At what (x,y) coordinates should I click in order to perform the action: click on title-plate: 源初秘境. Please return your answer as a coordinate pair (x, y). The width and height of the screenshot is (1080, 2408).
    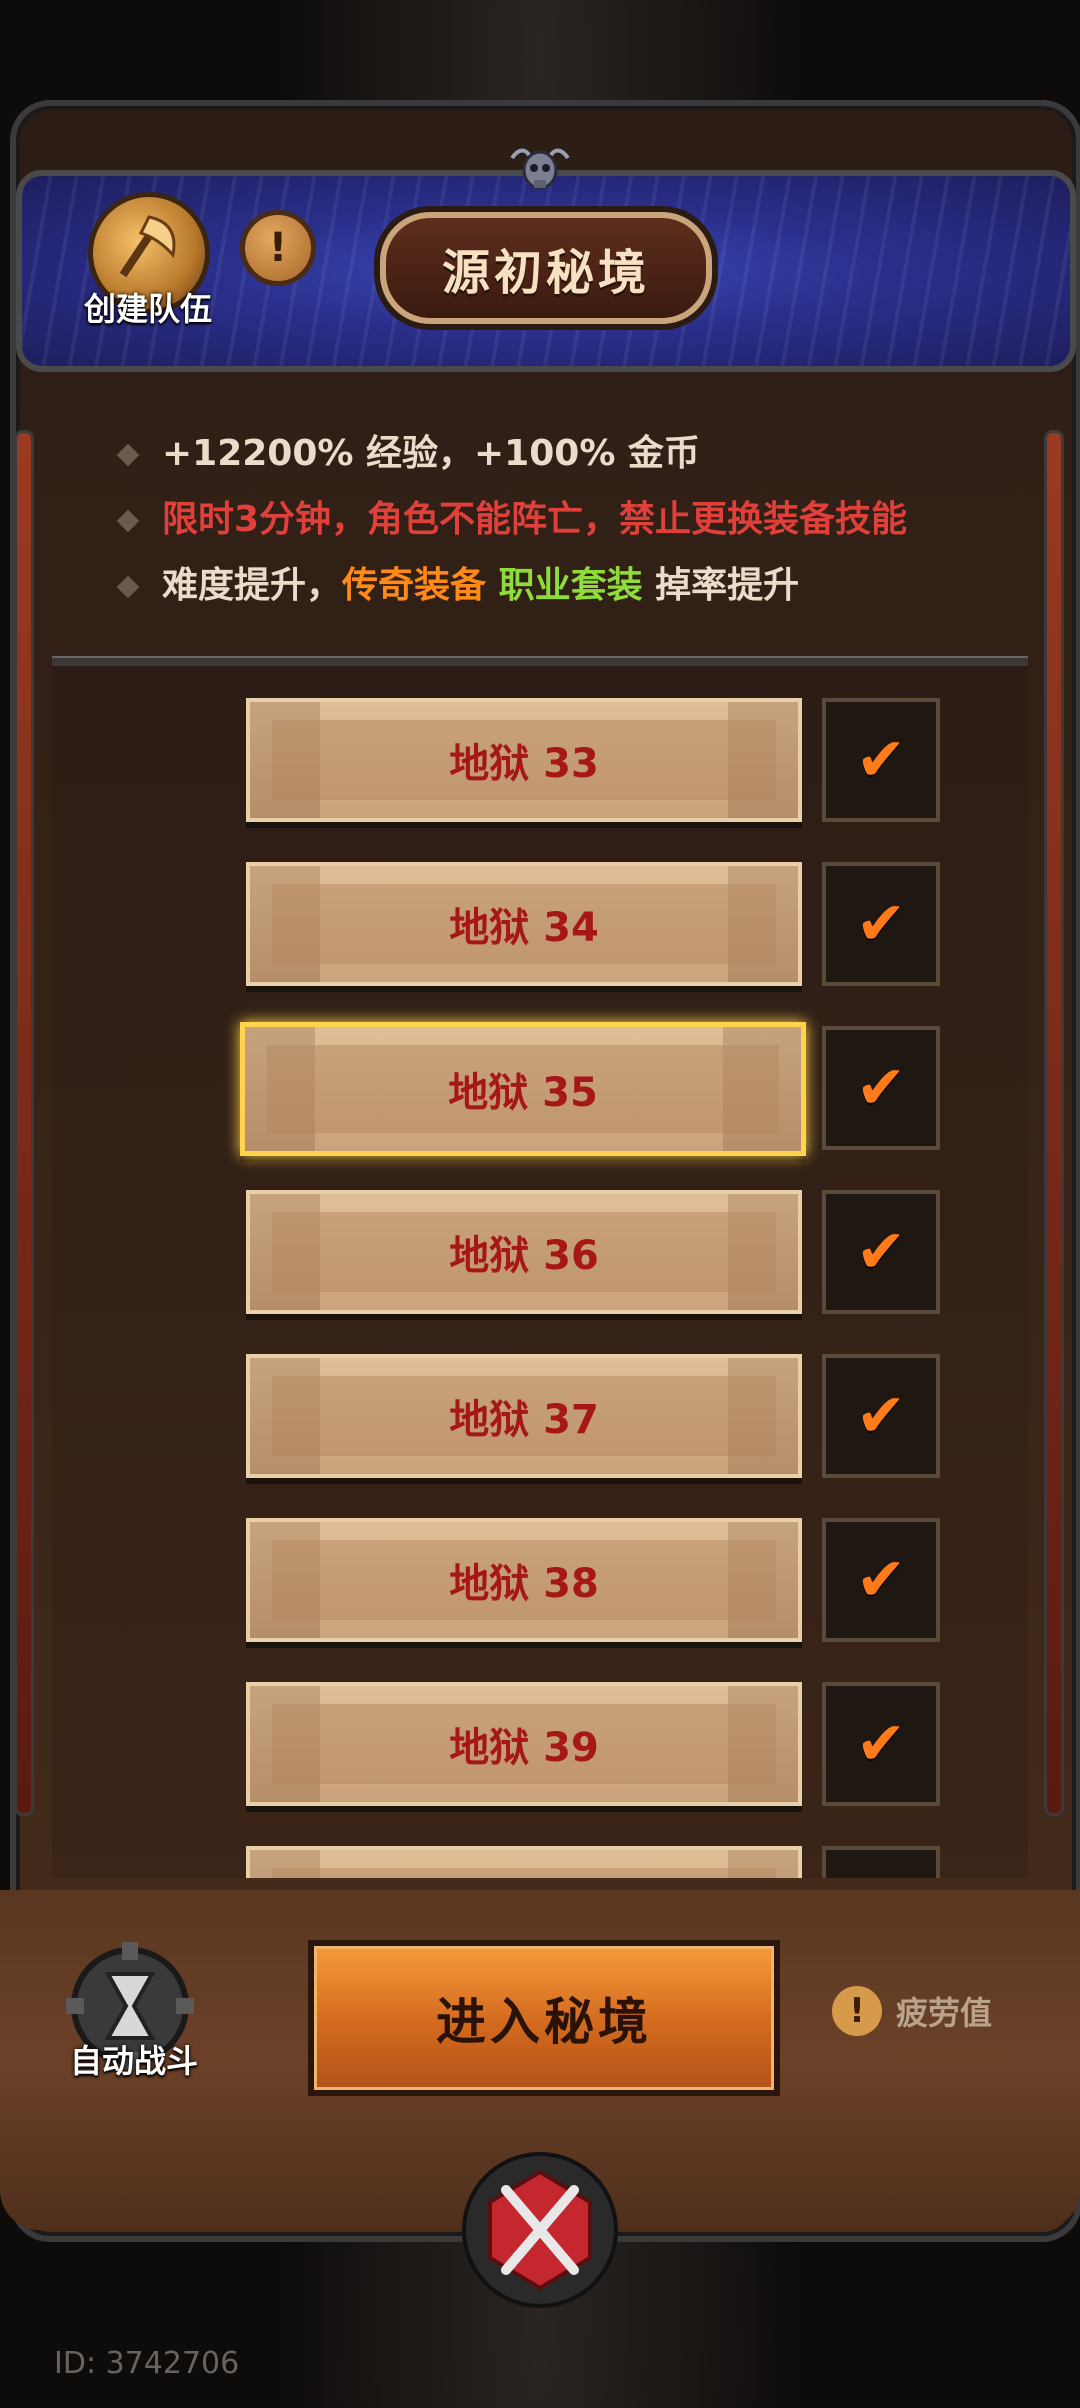
    Looking at the image, I should click on (546, 268).